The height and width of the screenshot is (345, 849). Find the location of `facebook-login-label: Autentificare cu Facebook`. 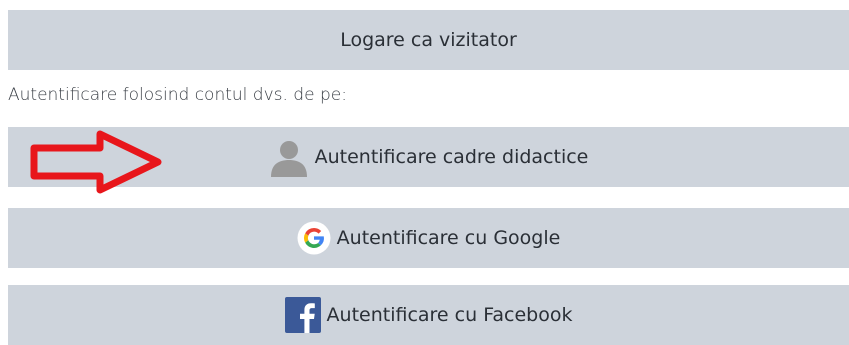

facebook-login-label: Autentificare cu Facebook is located at coordinates (449, 315).